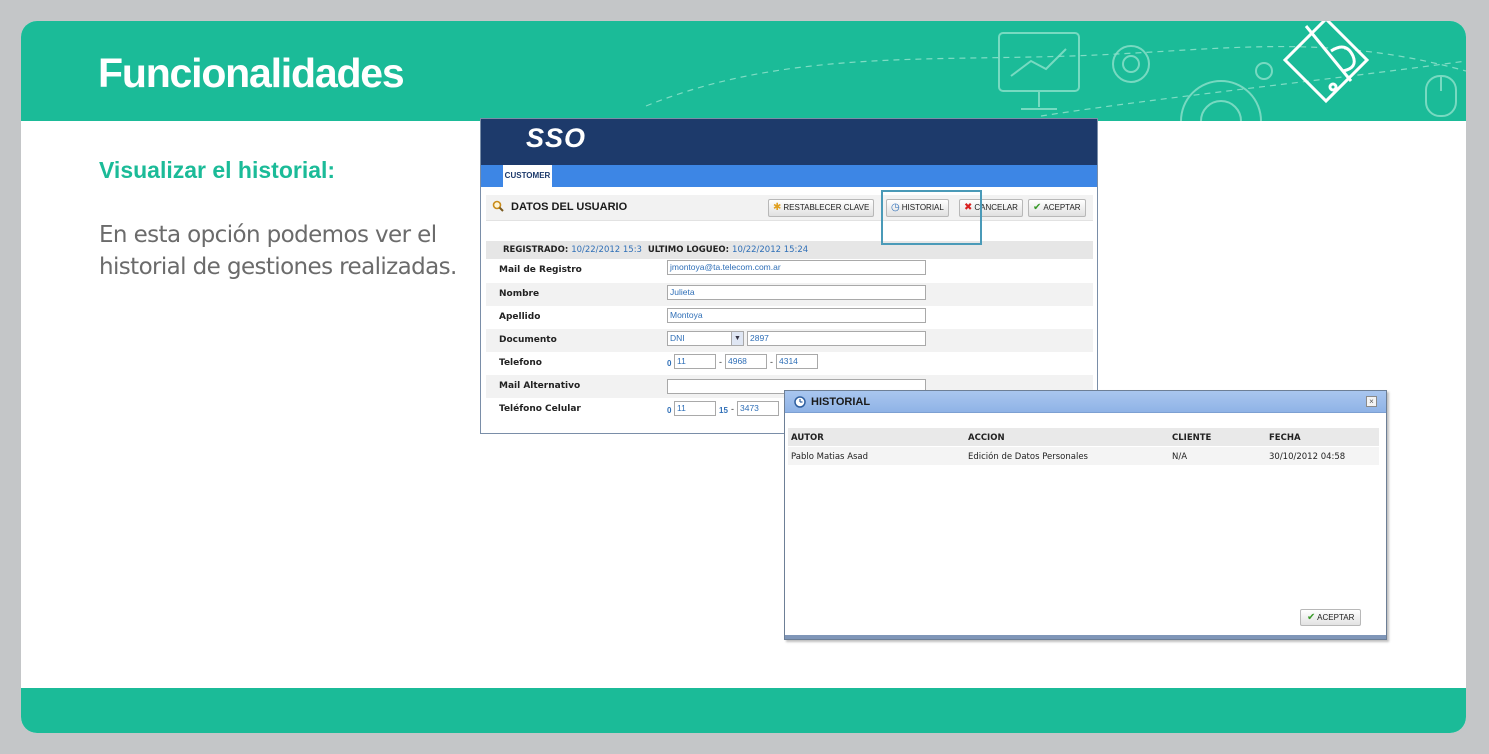 This screenshot has width=1489, height=754. What do you see at coordinates (1307, 457) in the screenshot?
I see `cell-fecha: 30/10/2012 04:58` at bounding box center [1307, 457].